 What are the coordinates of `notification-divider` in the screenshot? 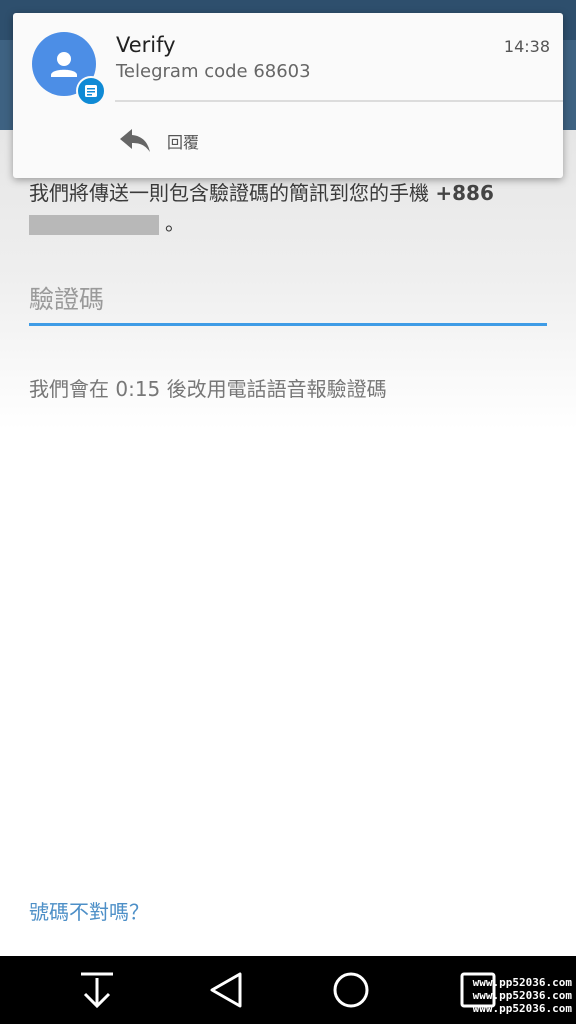 It's located at (339, 101).